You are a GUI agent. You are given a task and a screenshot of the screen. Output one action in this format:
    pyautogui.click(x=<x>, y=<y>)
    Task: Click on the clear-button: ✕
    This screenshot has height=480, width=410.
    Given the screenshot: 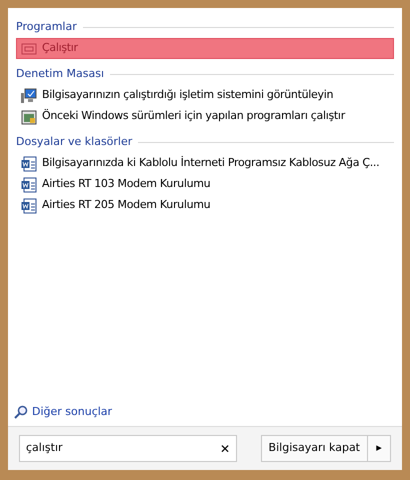 What is the action you would take?
    pyautogui.click(x=225, y=449)
    